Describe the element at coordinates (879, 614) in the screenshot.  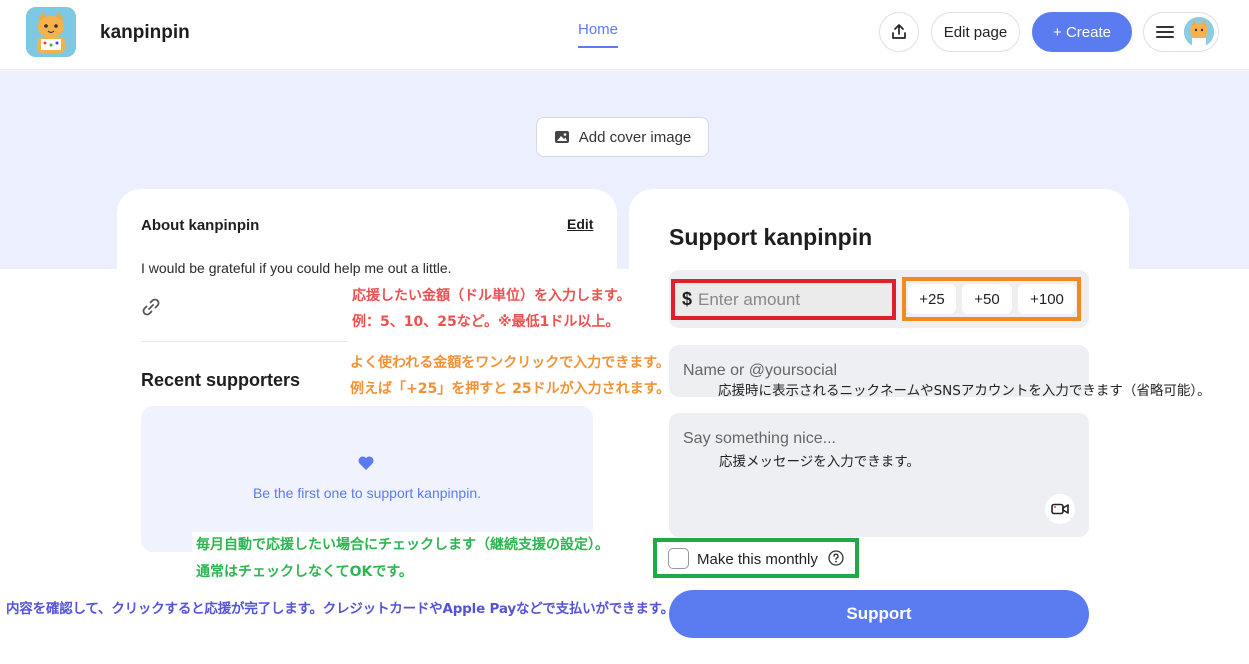
I see `support-button: Support` at that location.